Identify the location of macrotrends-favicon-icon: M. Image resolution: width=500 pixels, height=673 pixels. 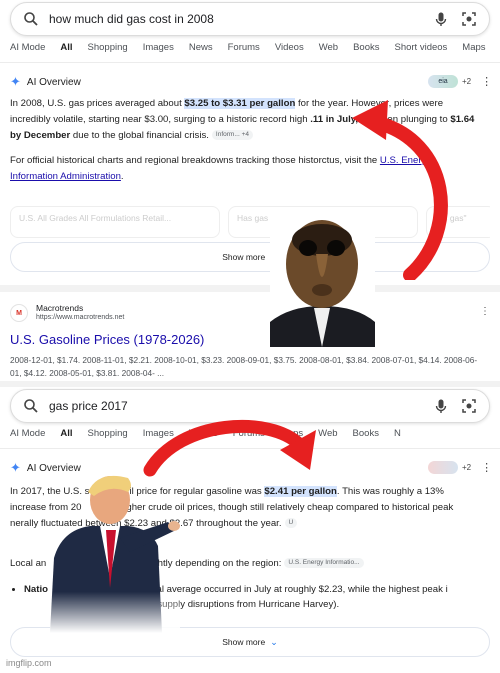
(19, 313).